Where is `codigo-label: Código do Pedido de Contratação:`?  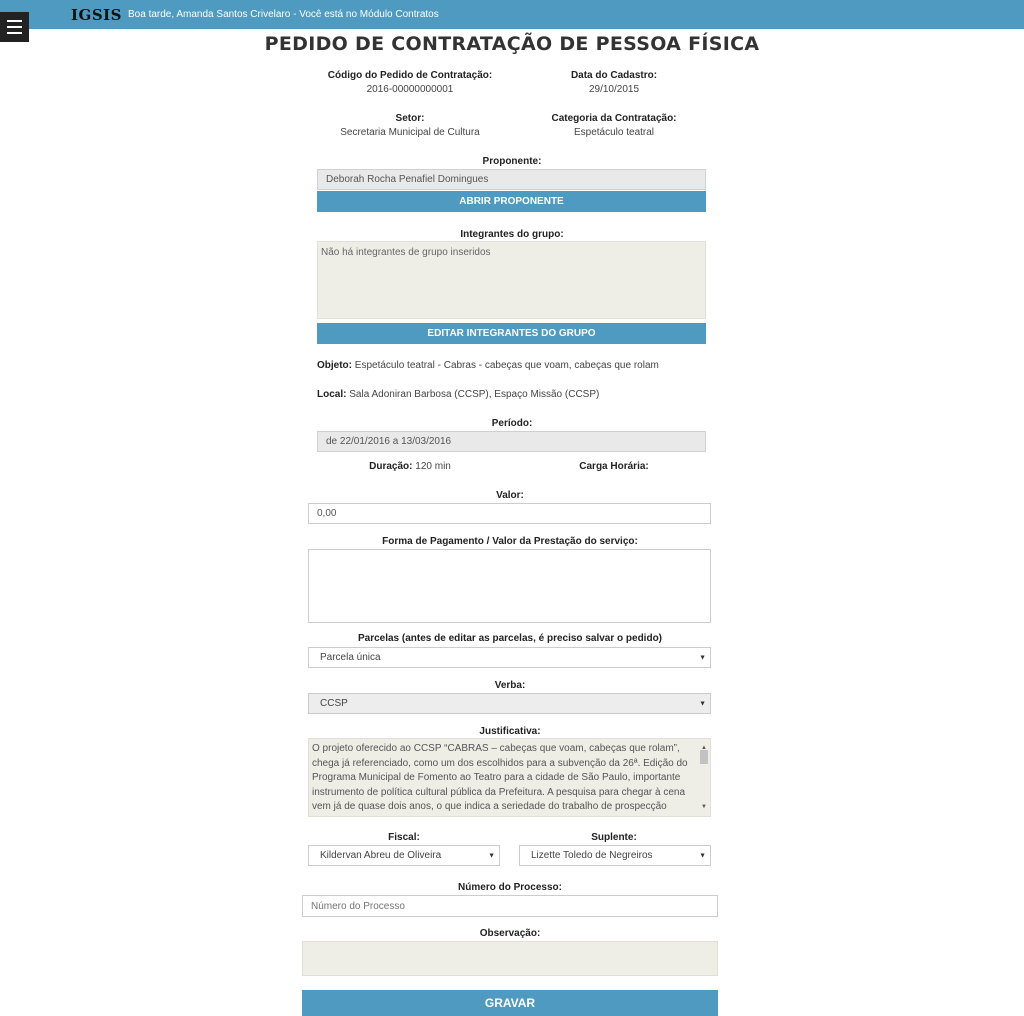
codigo-label: Código do Pedido de Contratação: is located at coordinates (410, 75).